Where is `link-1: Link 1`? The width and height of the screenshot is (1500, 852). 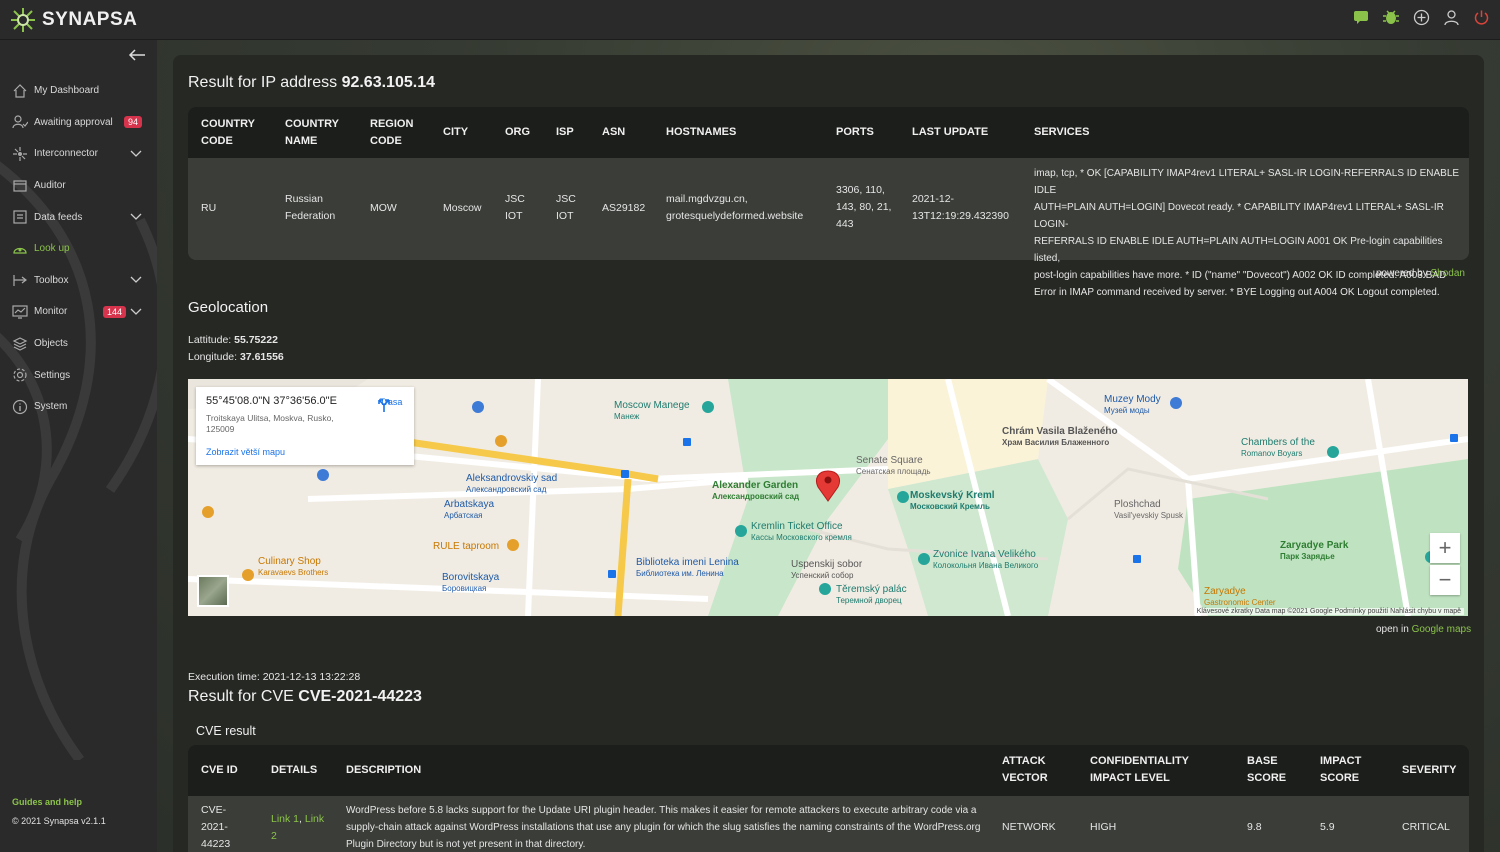
link-1: Link 1 is located at coordinates (285, 819).